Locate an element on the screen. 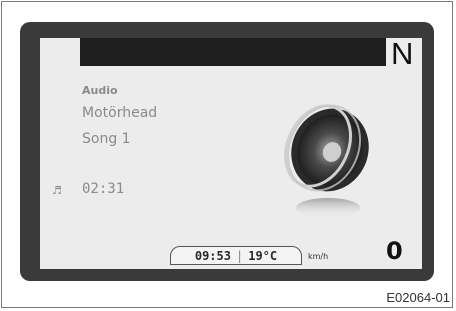  speaker-icon is located at coordinates (326, 161).